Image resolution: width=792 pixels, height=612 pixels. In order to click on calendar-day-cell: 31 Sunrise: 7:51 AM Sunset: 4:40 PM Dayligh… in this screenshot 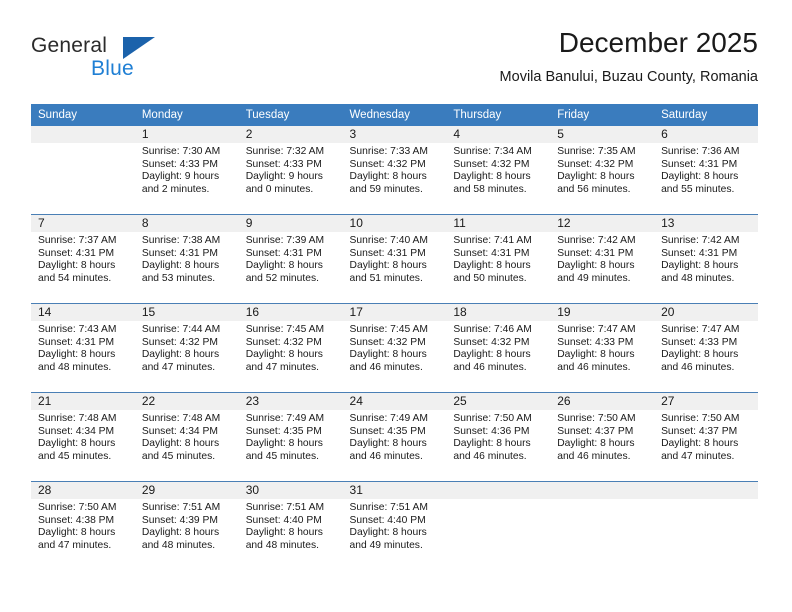, I will do `click(394, 525)`.